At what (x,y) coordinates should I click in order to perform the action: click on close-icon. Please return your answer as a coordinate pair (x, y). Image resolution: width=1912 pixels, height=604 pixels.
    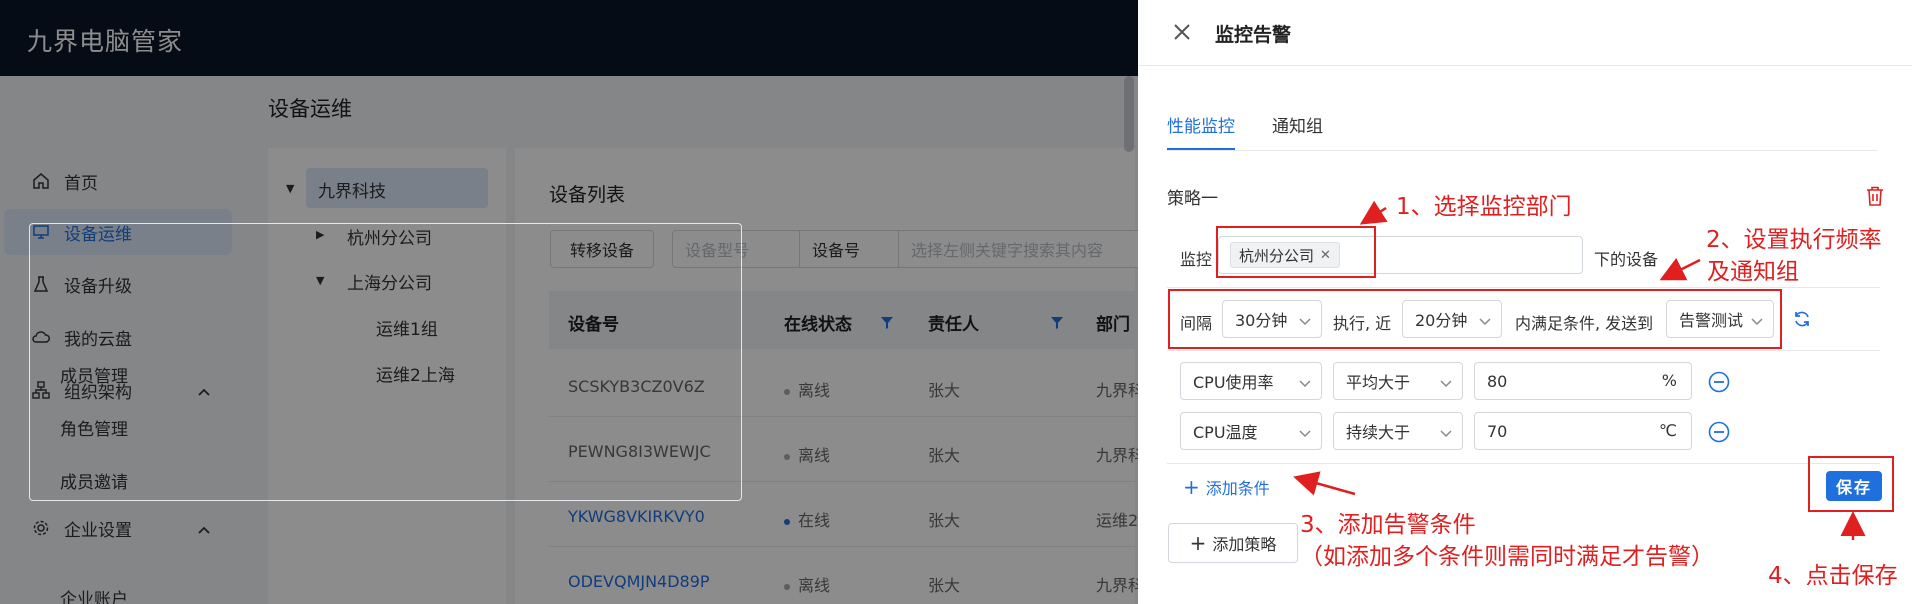
    Looking at the image, I should click on (1182, 32).